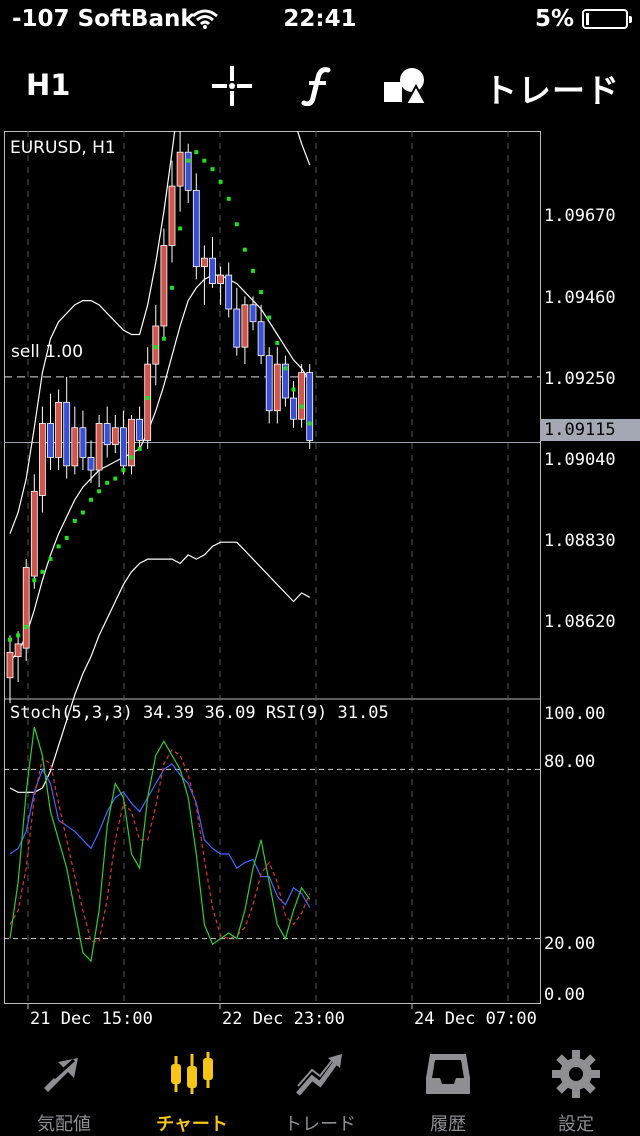  What do you see at coordinates (580, 622) in the screenshot?
I see `price-tick: 1.08620` at bounding box center [580, 622].